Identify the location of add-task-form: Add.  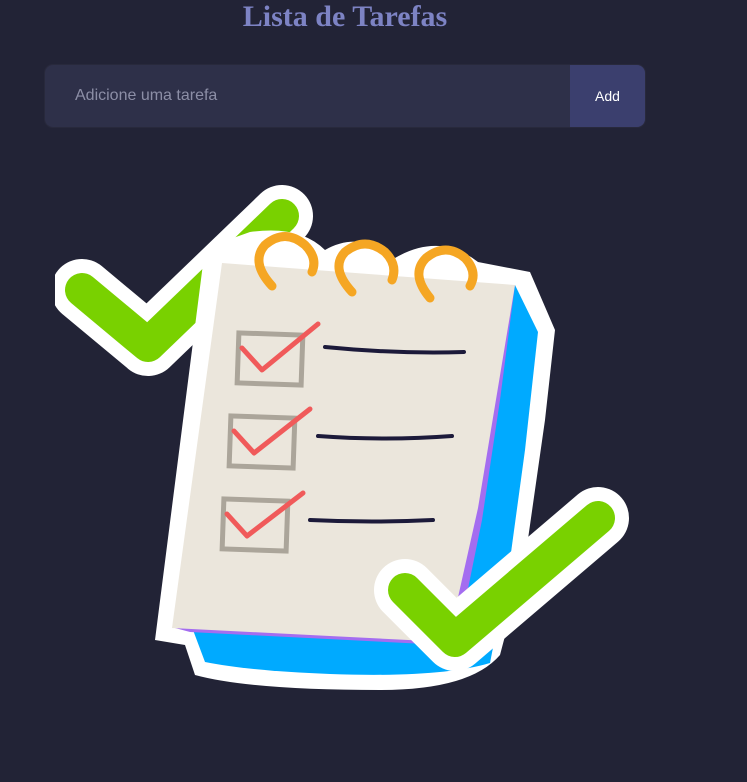
(345, 96).